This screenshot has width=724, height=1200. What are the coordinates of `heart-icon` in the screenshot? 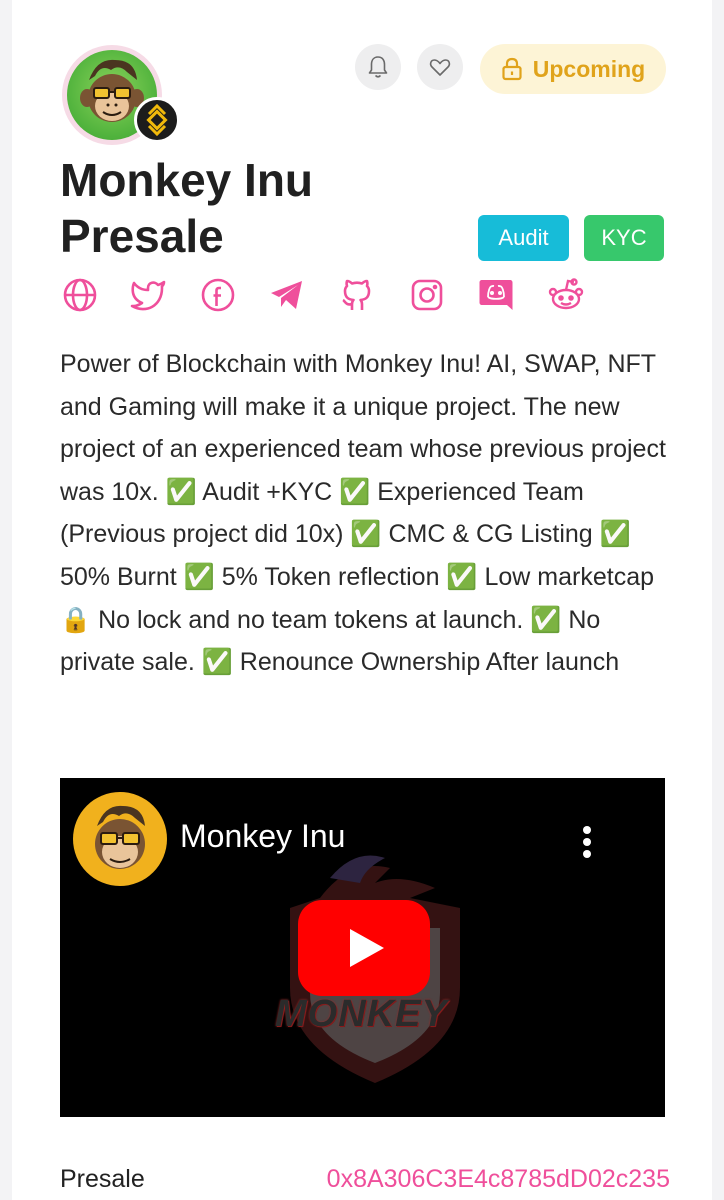 It's located at (440, 67).